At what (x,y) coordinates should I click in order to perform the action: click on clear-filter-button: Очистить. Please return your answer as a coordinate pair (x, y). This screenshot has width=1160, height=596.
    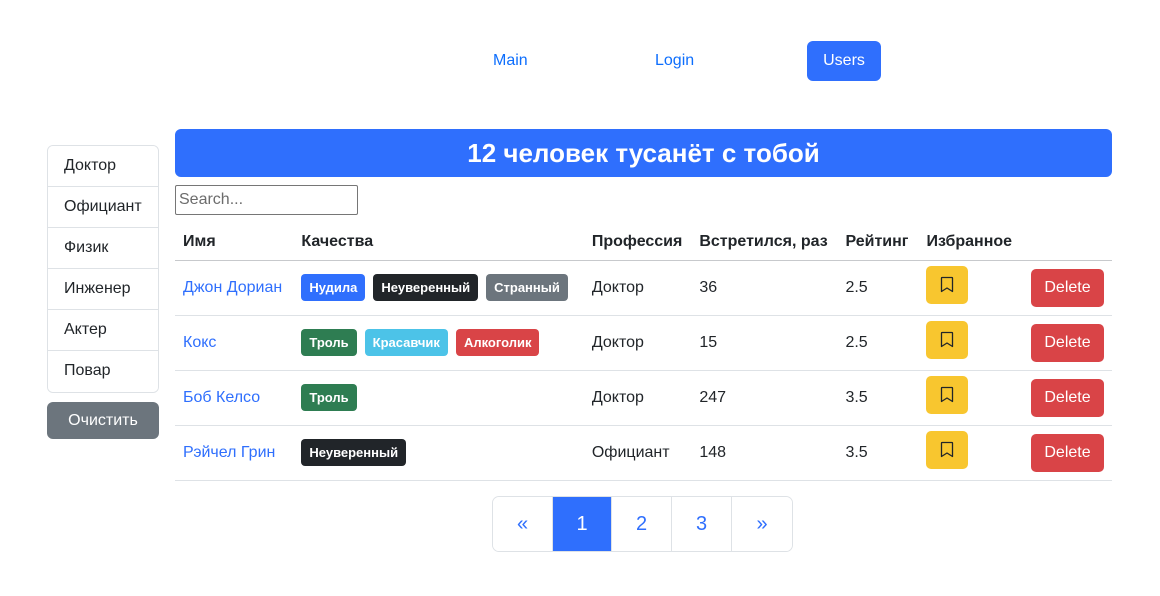
    Looking at the image, I should click on (103, 420).